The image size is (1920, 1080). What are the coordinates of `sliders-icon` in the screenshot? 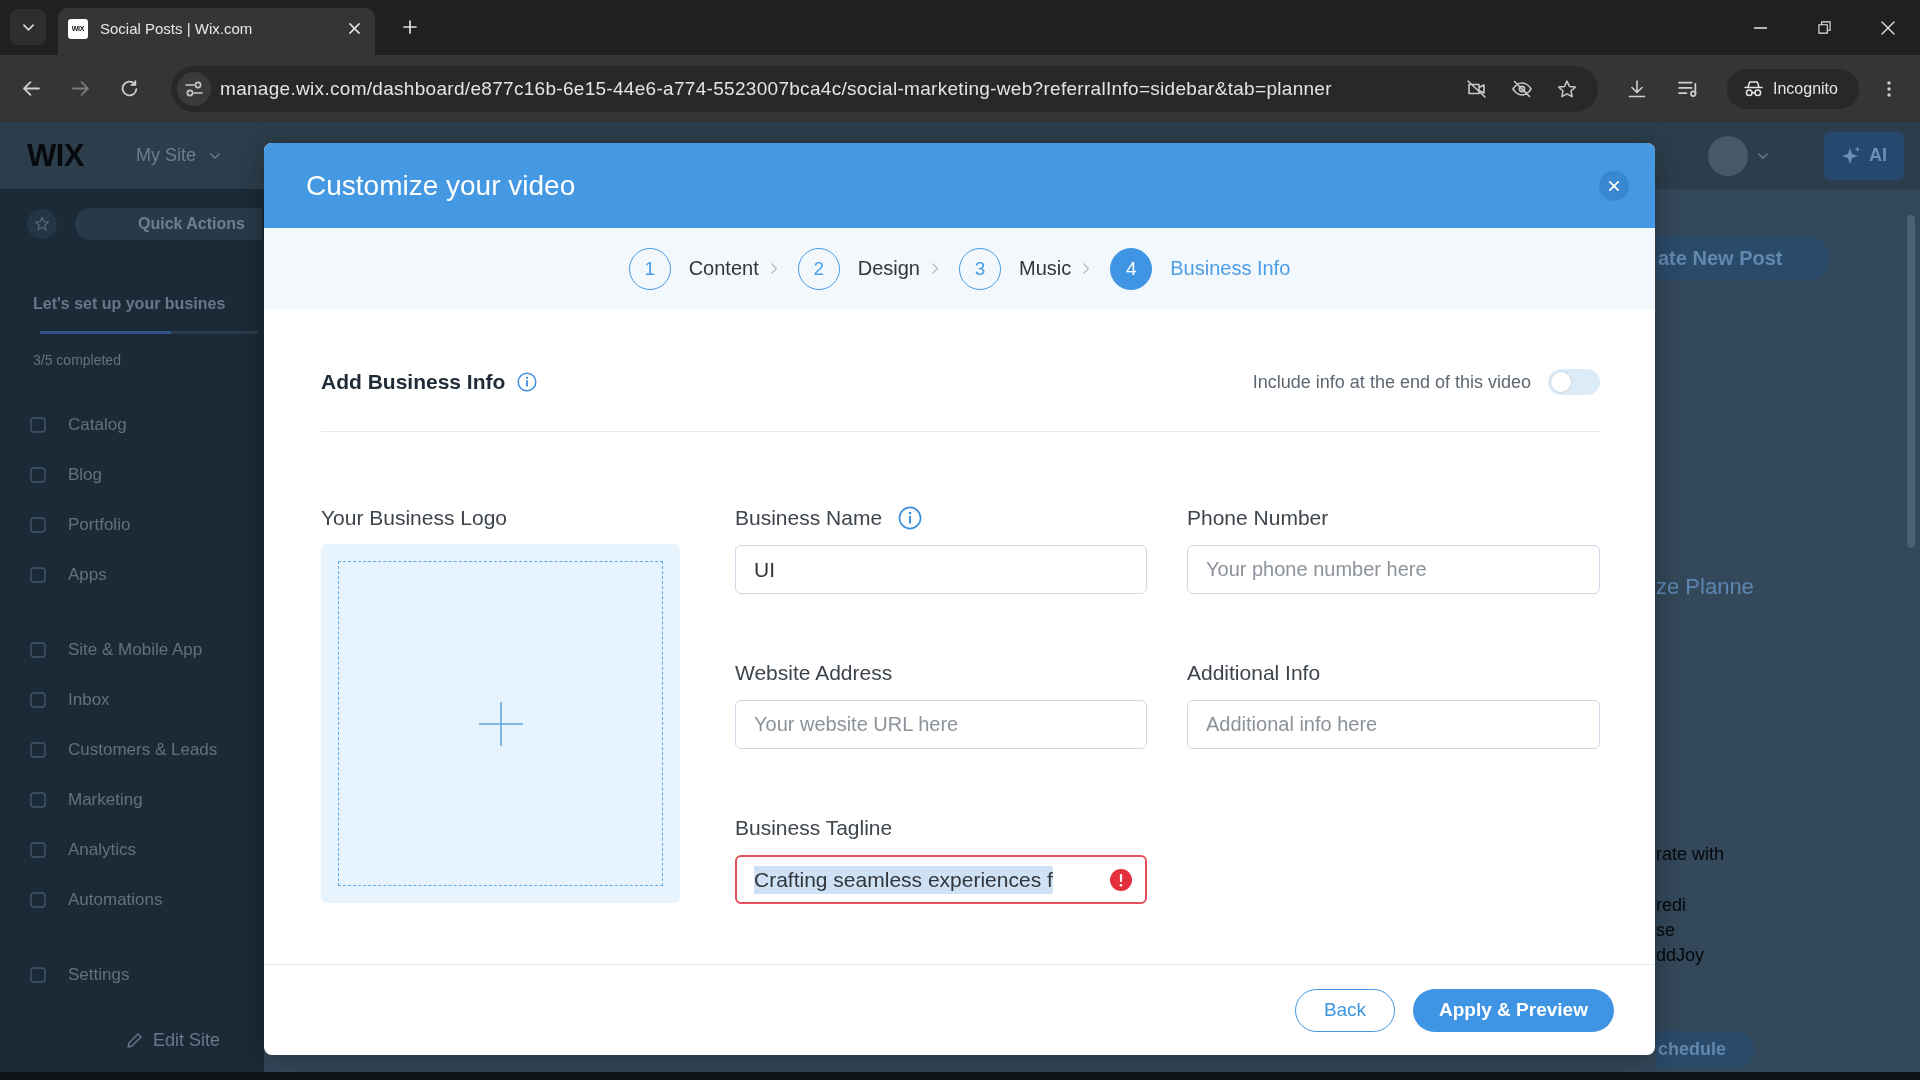 It's located at (194, 88).